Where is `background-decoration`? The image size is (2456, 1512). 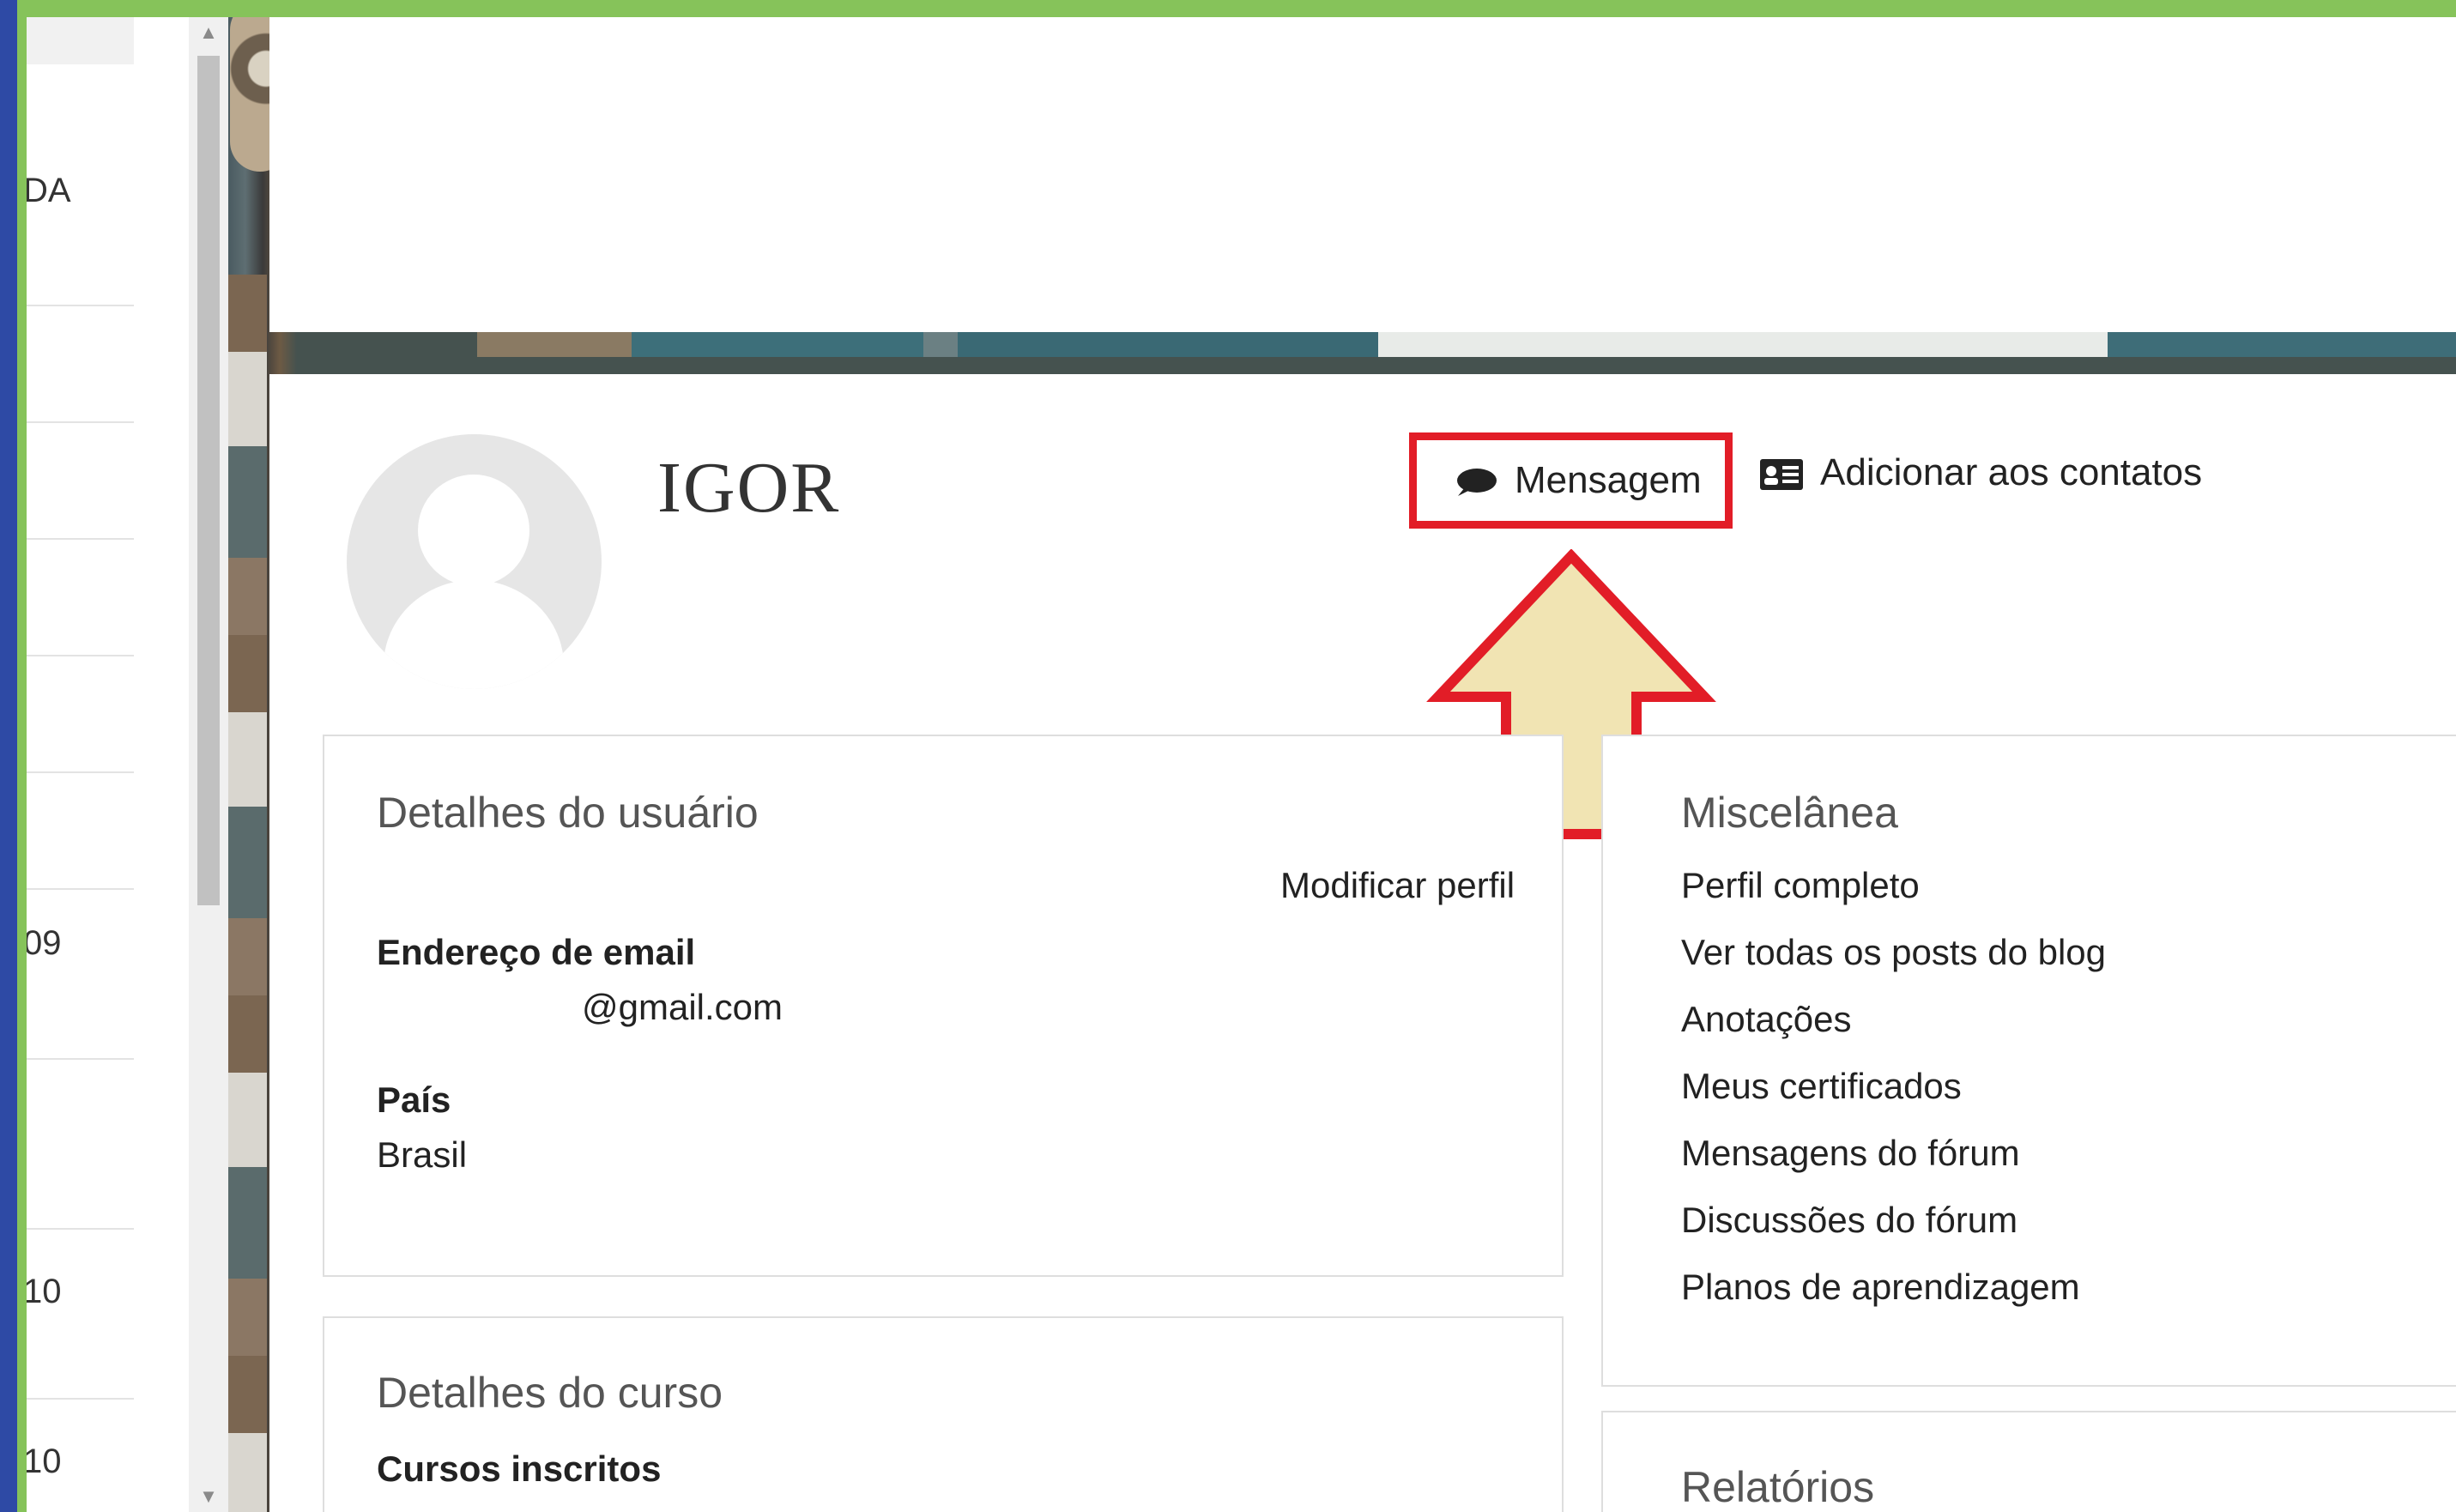 background-decoration is located at coordinates (247, 893).